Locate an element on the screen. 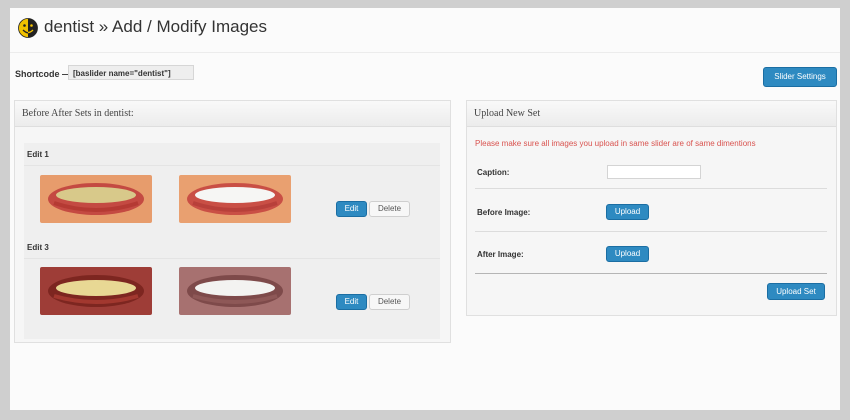 This screenshot has height=420, width=850. page-title: dentist » Add / Modify Images is located at coordinates (156, 26).